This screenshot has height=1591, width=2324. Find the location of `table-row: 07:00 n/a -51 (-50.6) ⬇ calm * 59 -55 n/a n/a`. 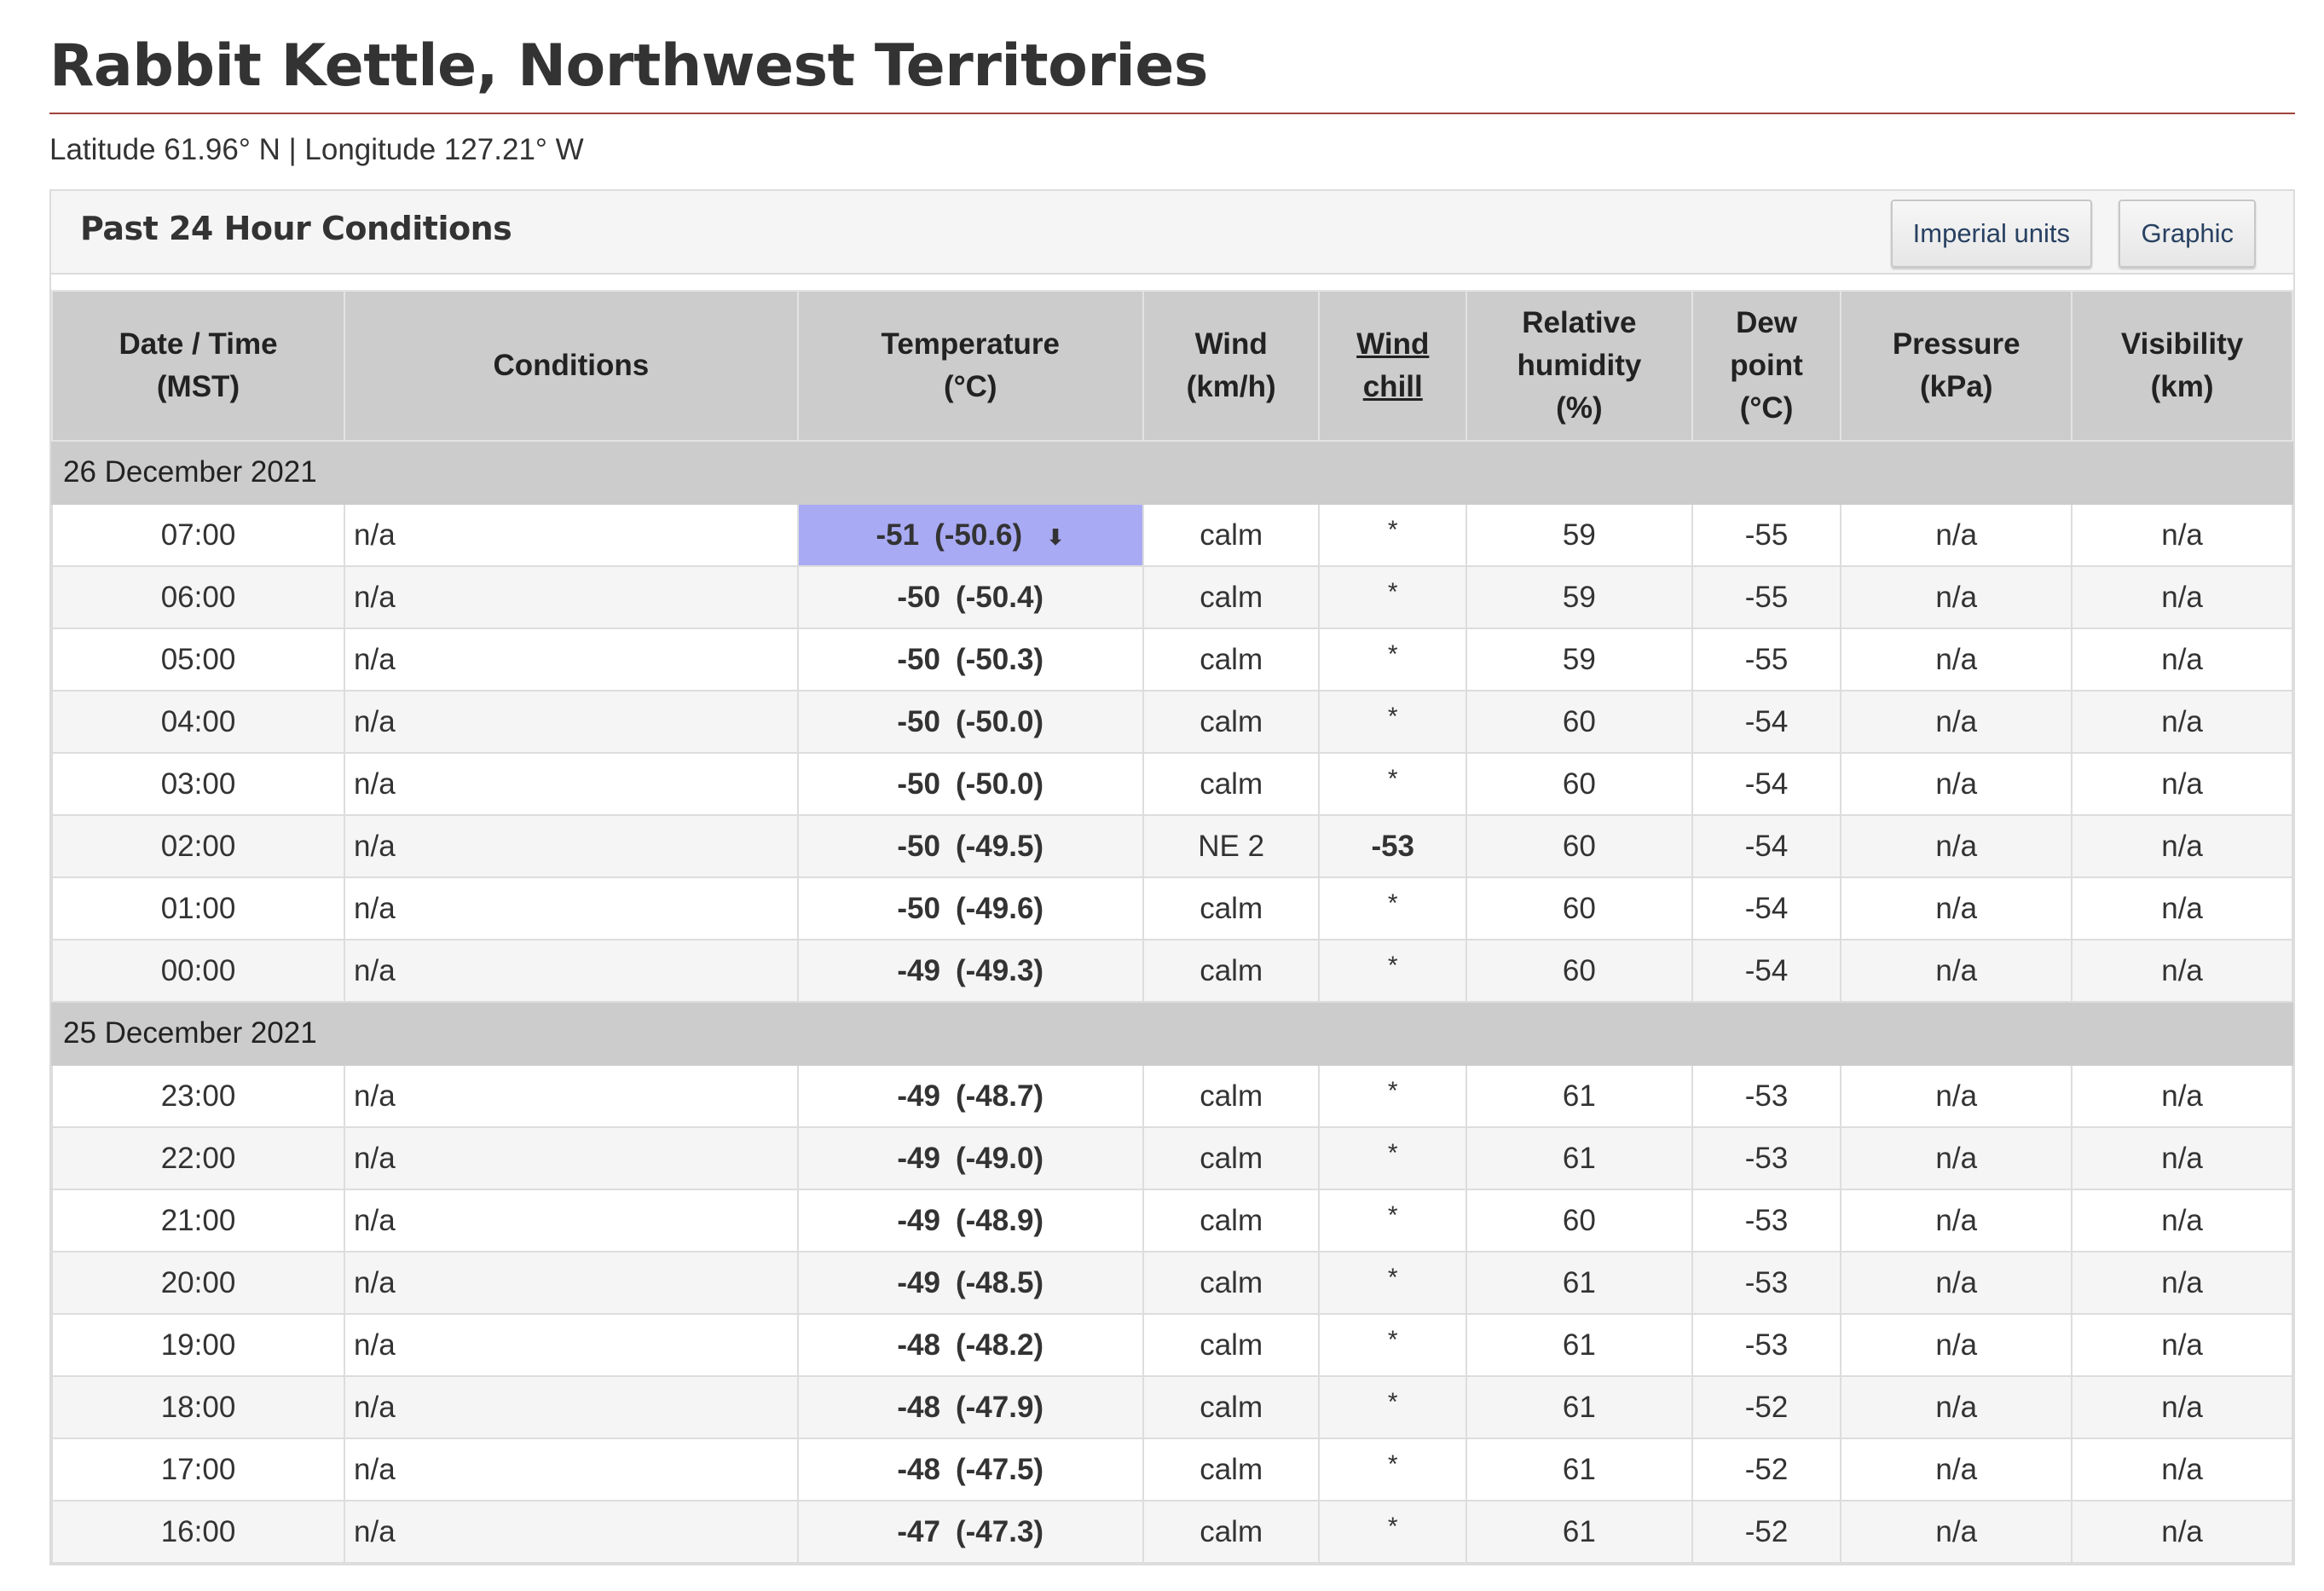

table-row: 07:00 n/a -51 (-50.6) ⬇ calm * 59 -55 n/a n/a is located at coordinates (1171, 535).